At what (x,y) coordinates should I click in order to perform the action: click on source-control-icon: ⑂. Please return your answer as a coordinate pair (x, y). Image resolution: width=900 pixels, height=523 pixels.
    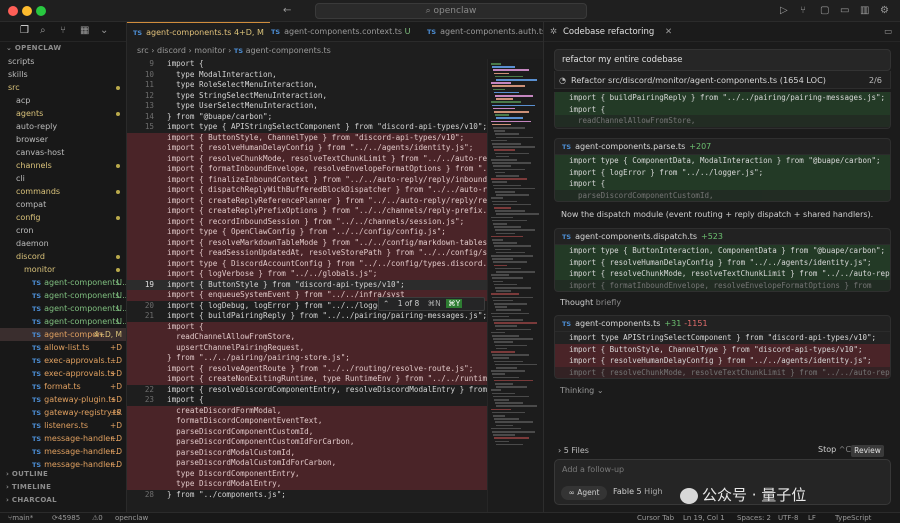
    Looking at the image, I should click on (803, 11).